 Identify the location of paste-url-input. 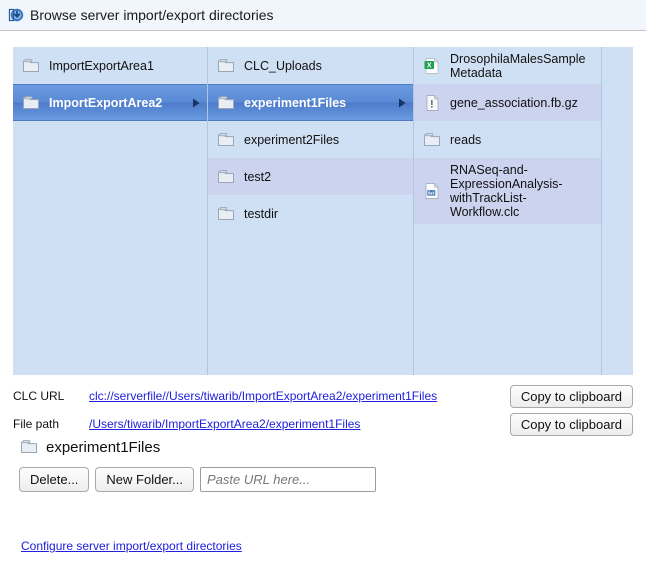
(288, 479).